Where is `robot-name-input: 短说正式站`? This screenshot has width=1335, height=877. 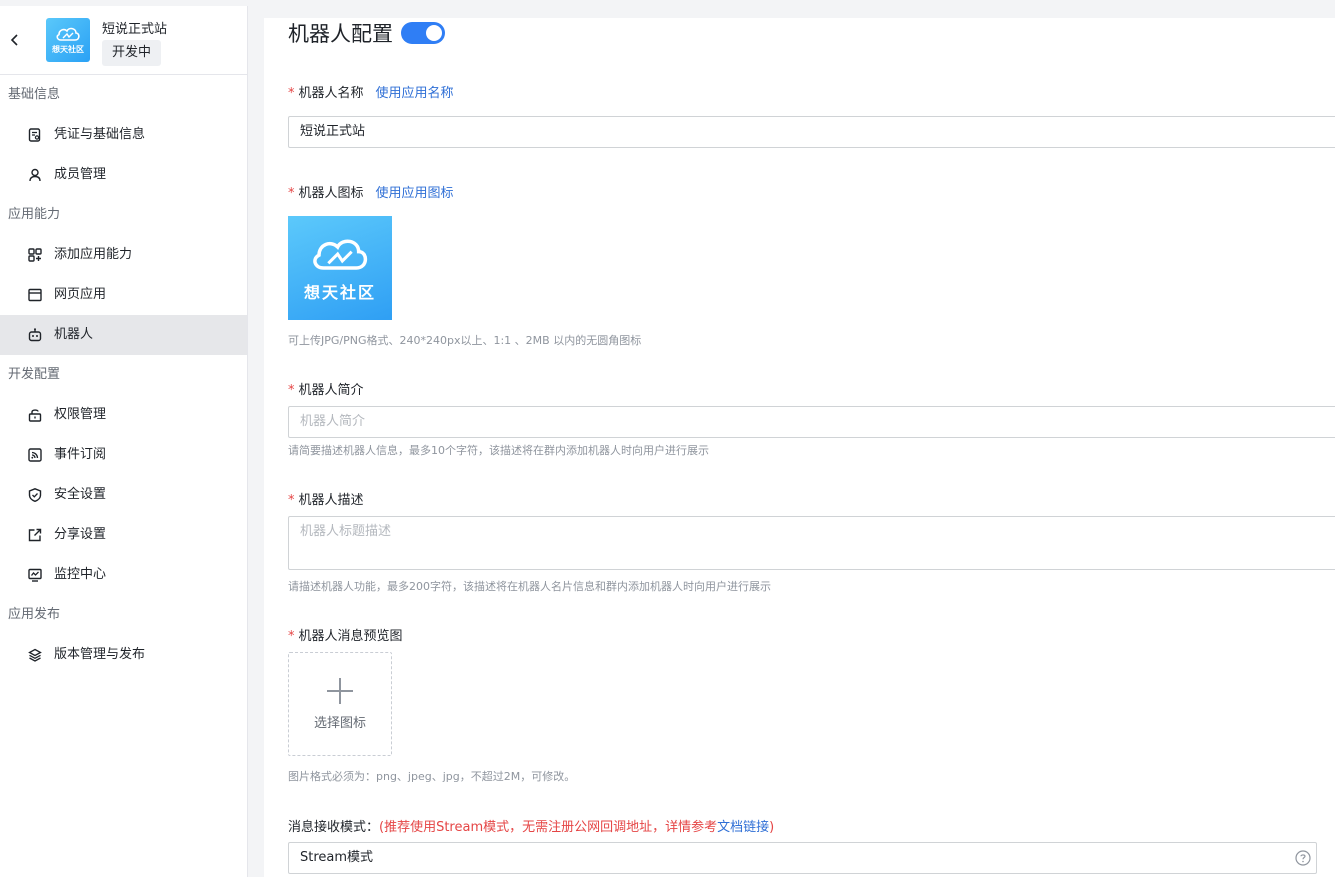 robot-name-input: 短说正式站 is located at coordinates (811, 132).